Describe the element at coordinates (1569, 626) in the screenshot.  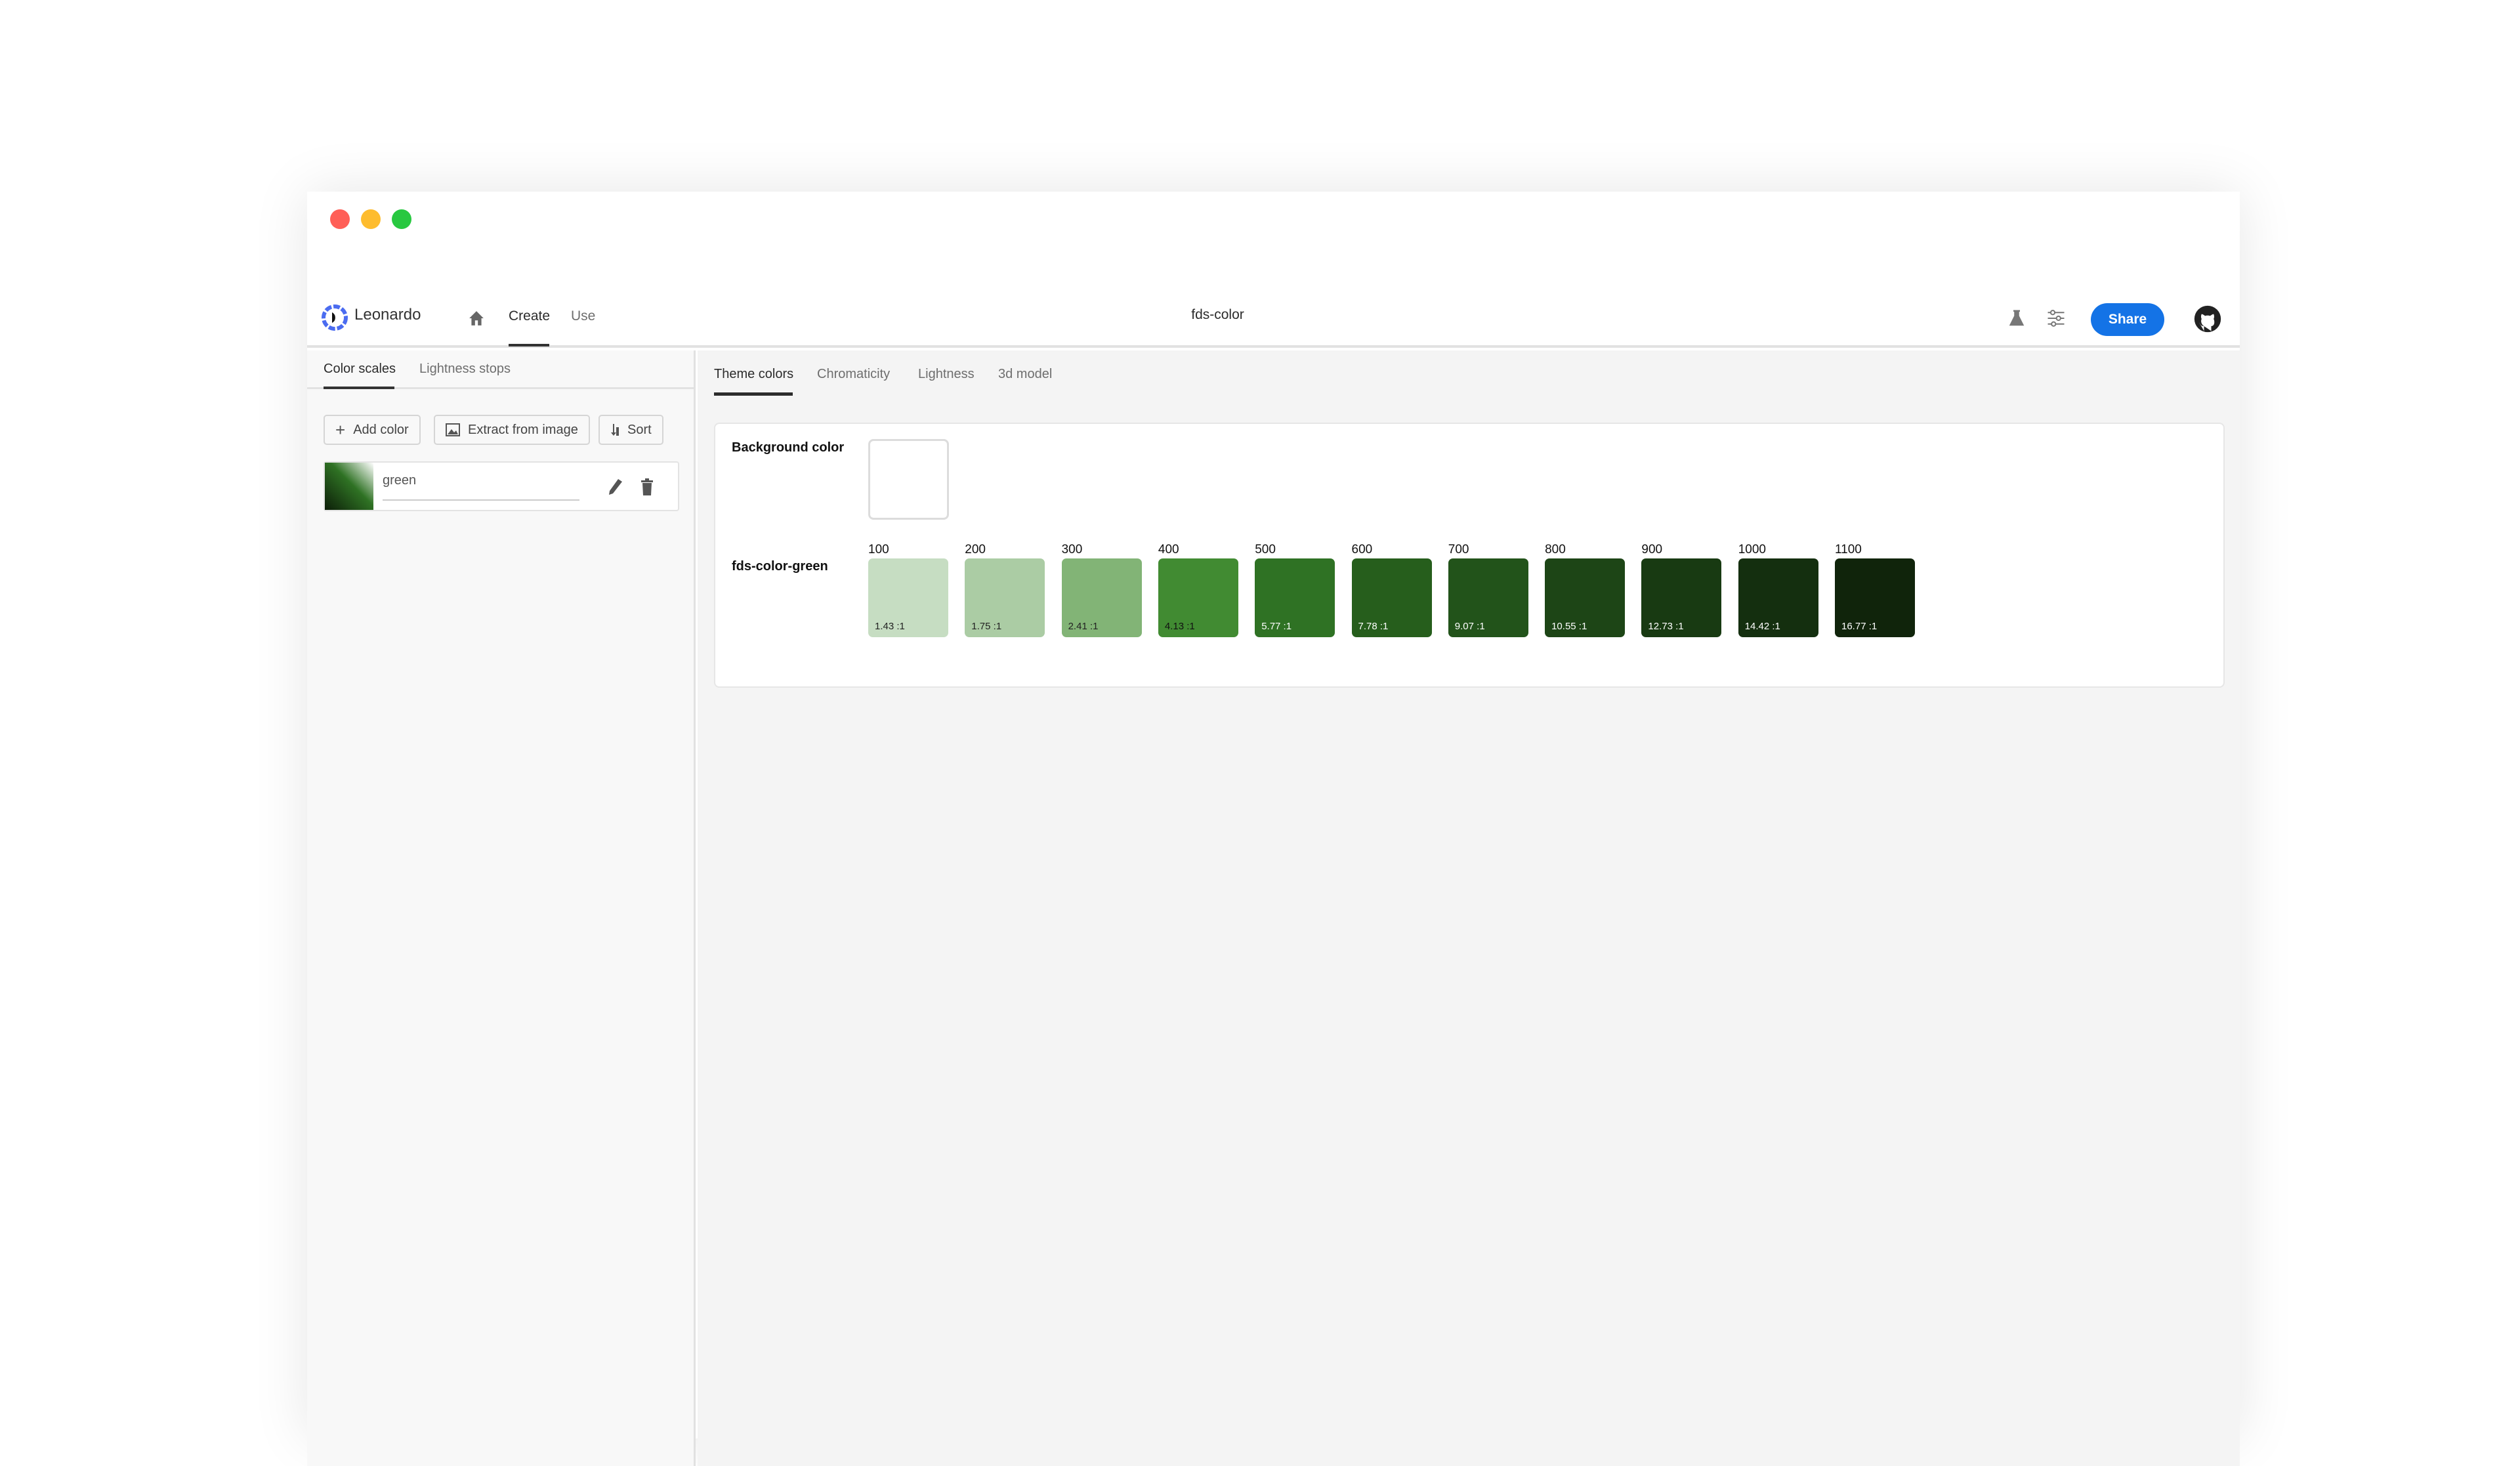
I see `contrast-ratio: 10.55 :1` at that location.